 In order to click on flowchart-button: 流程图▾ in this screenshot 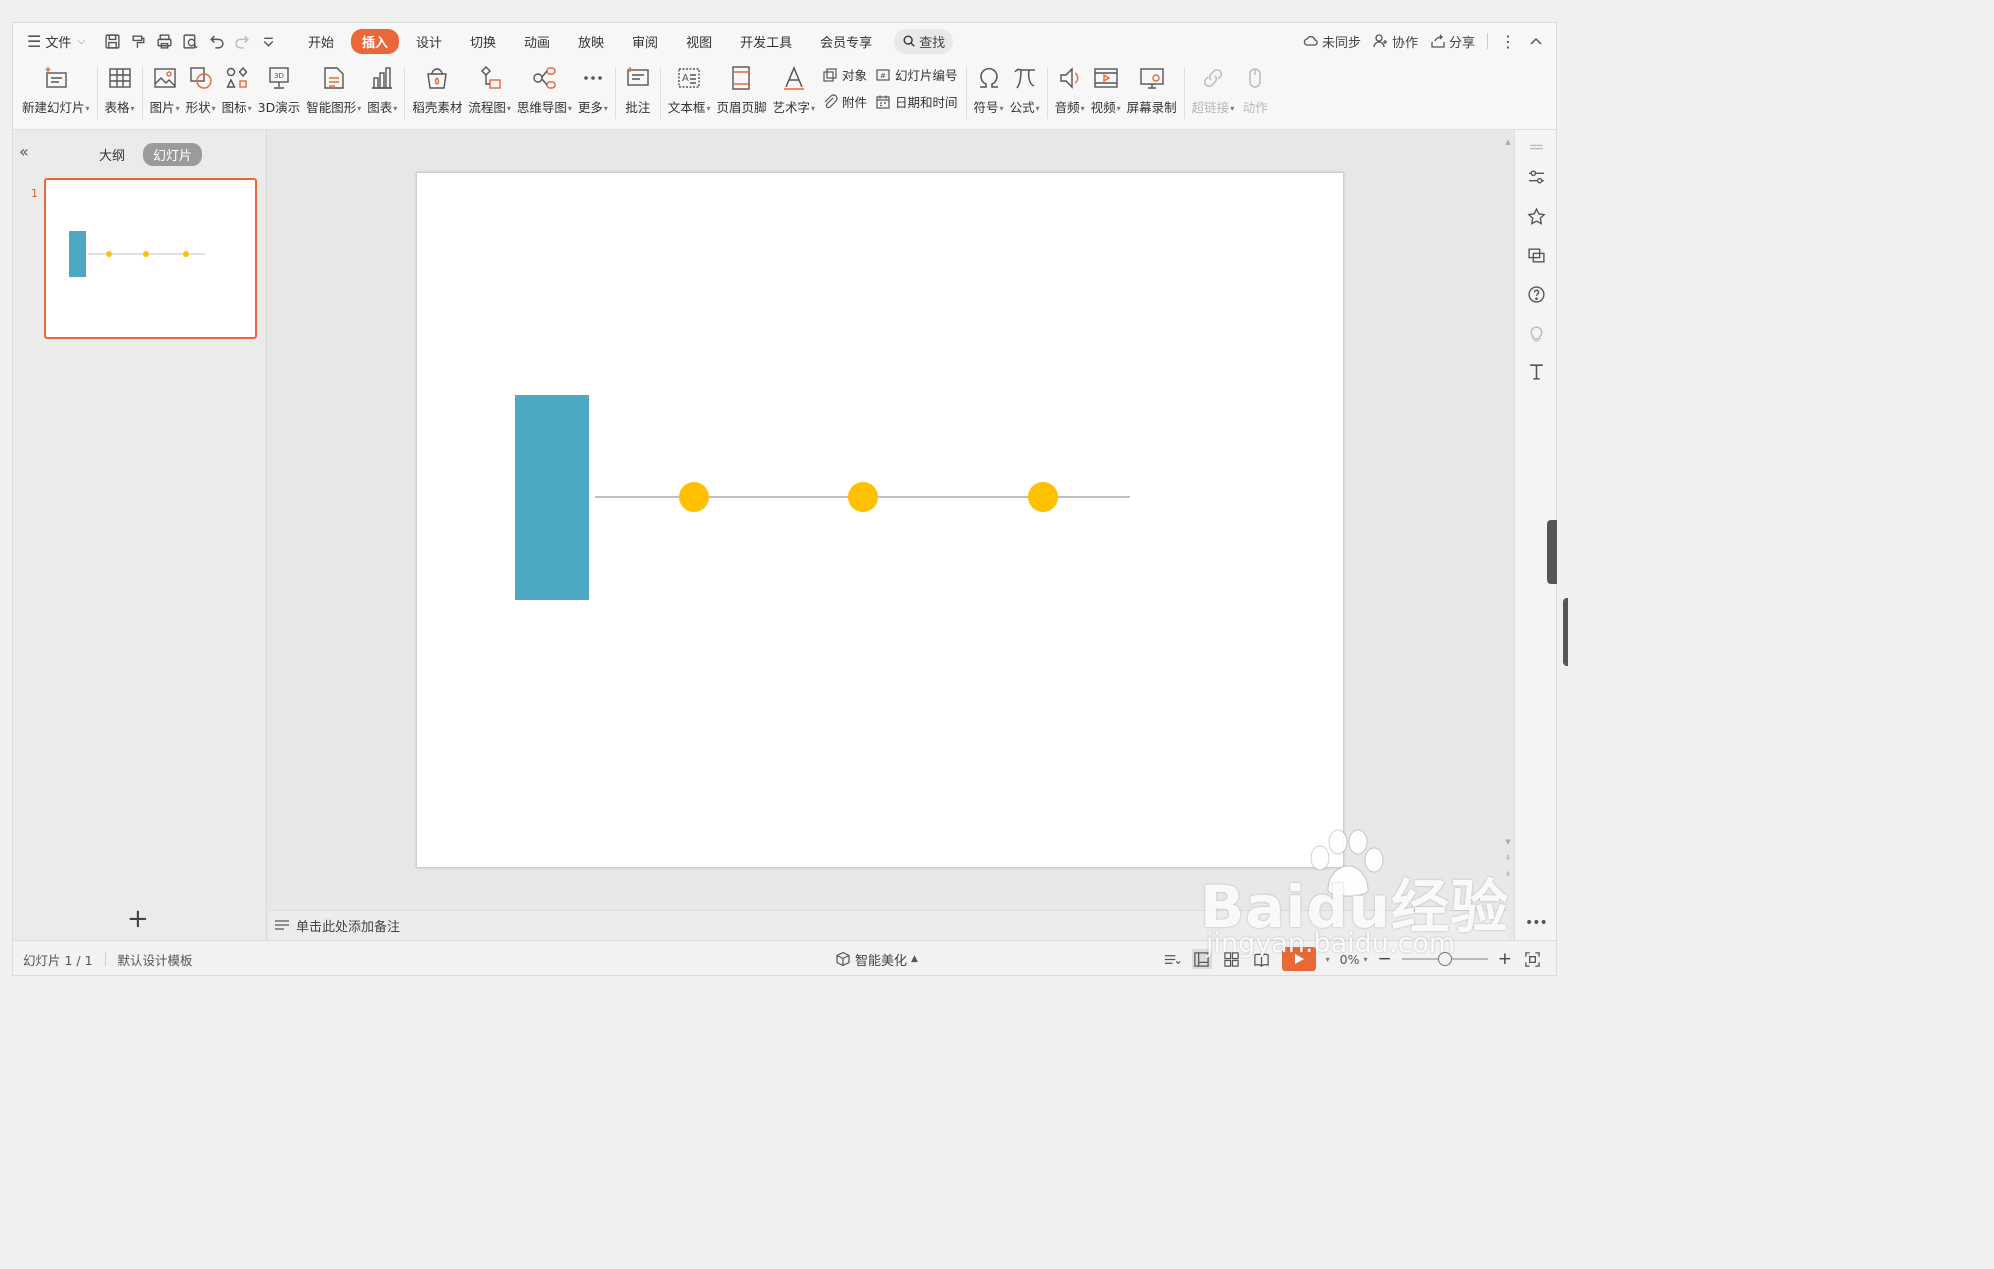, I will do `click(489, 89)`.